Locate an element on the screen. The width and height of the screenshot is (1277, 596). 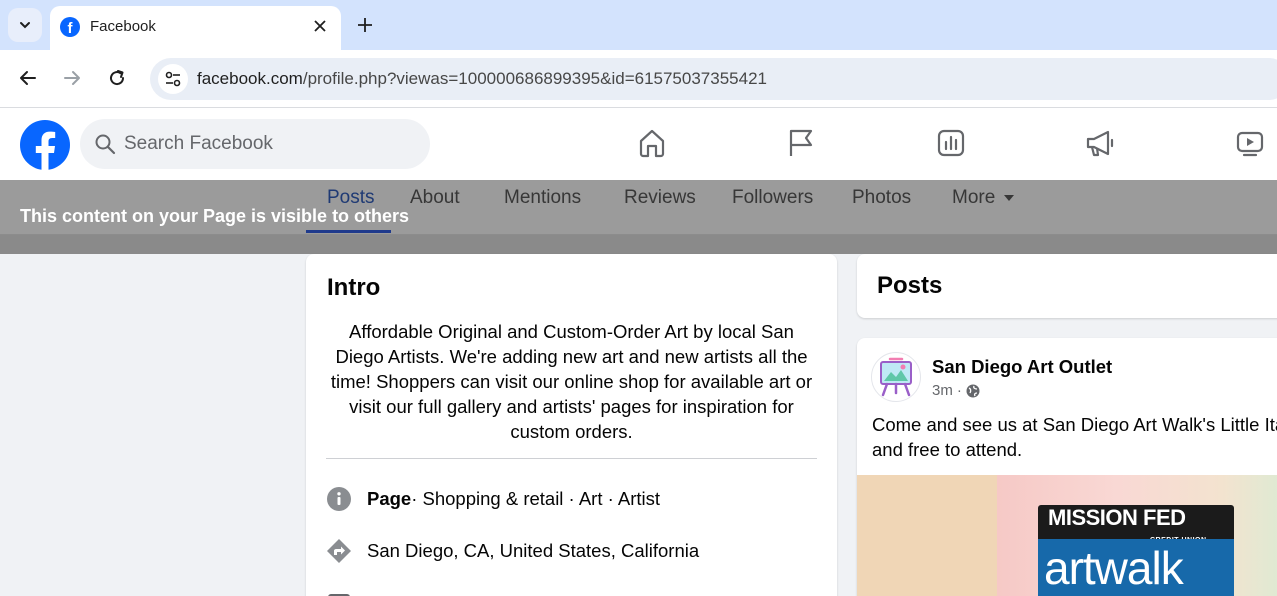
flag-icon is located at coordinates (801, 142).